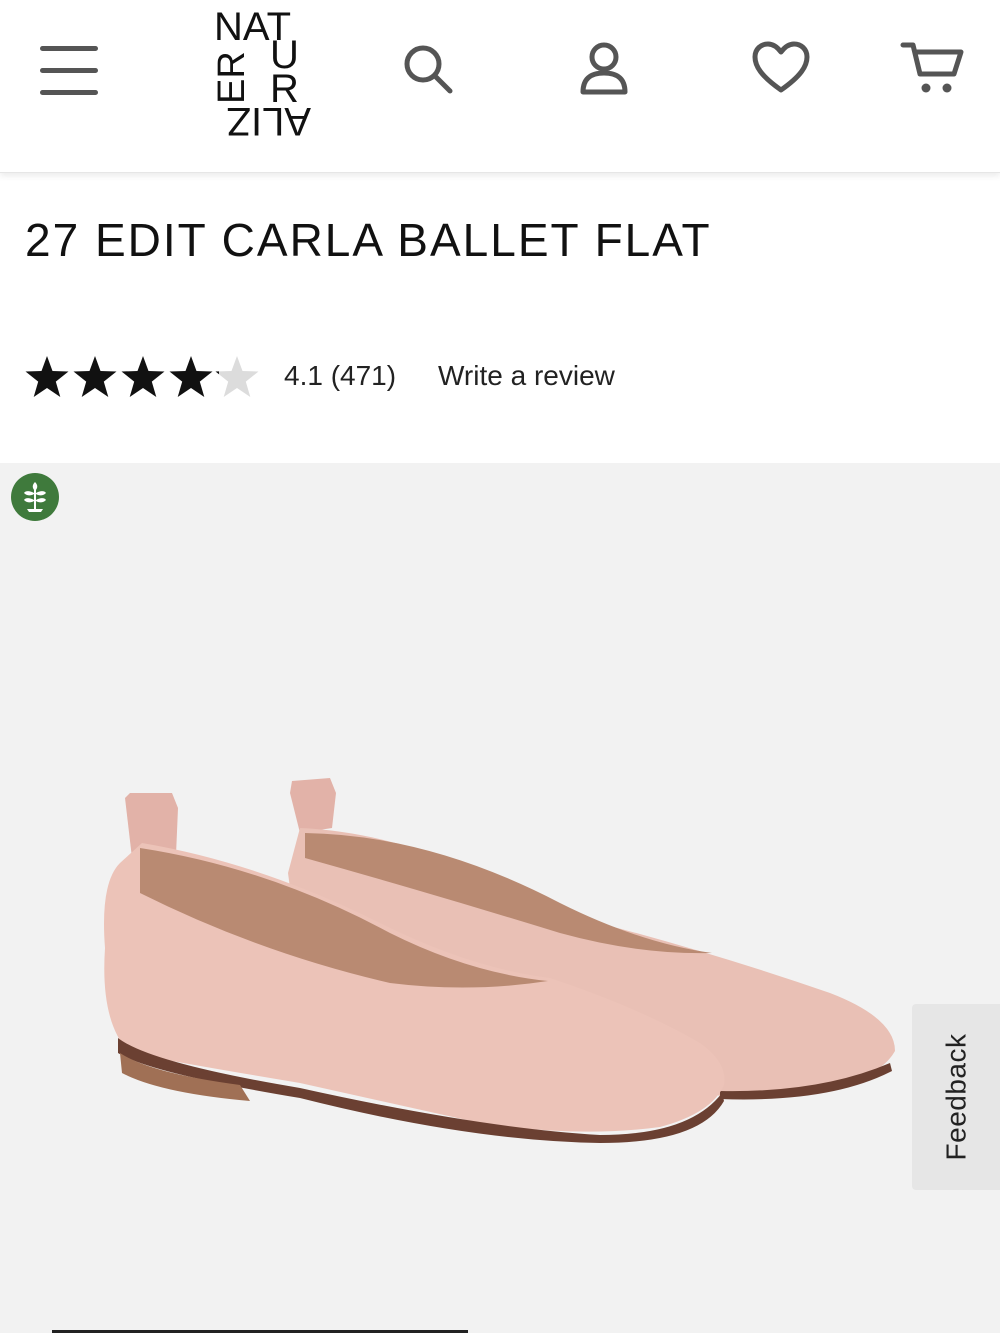 Image resolution: width=1000 pixels, height=1333 pixels. I want to click on rating-row: 4.1 (471) Write a review, so click(374, 378).